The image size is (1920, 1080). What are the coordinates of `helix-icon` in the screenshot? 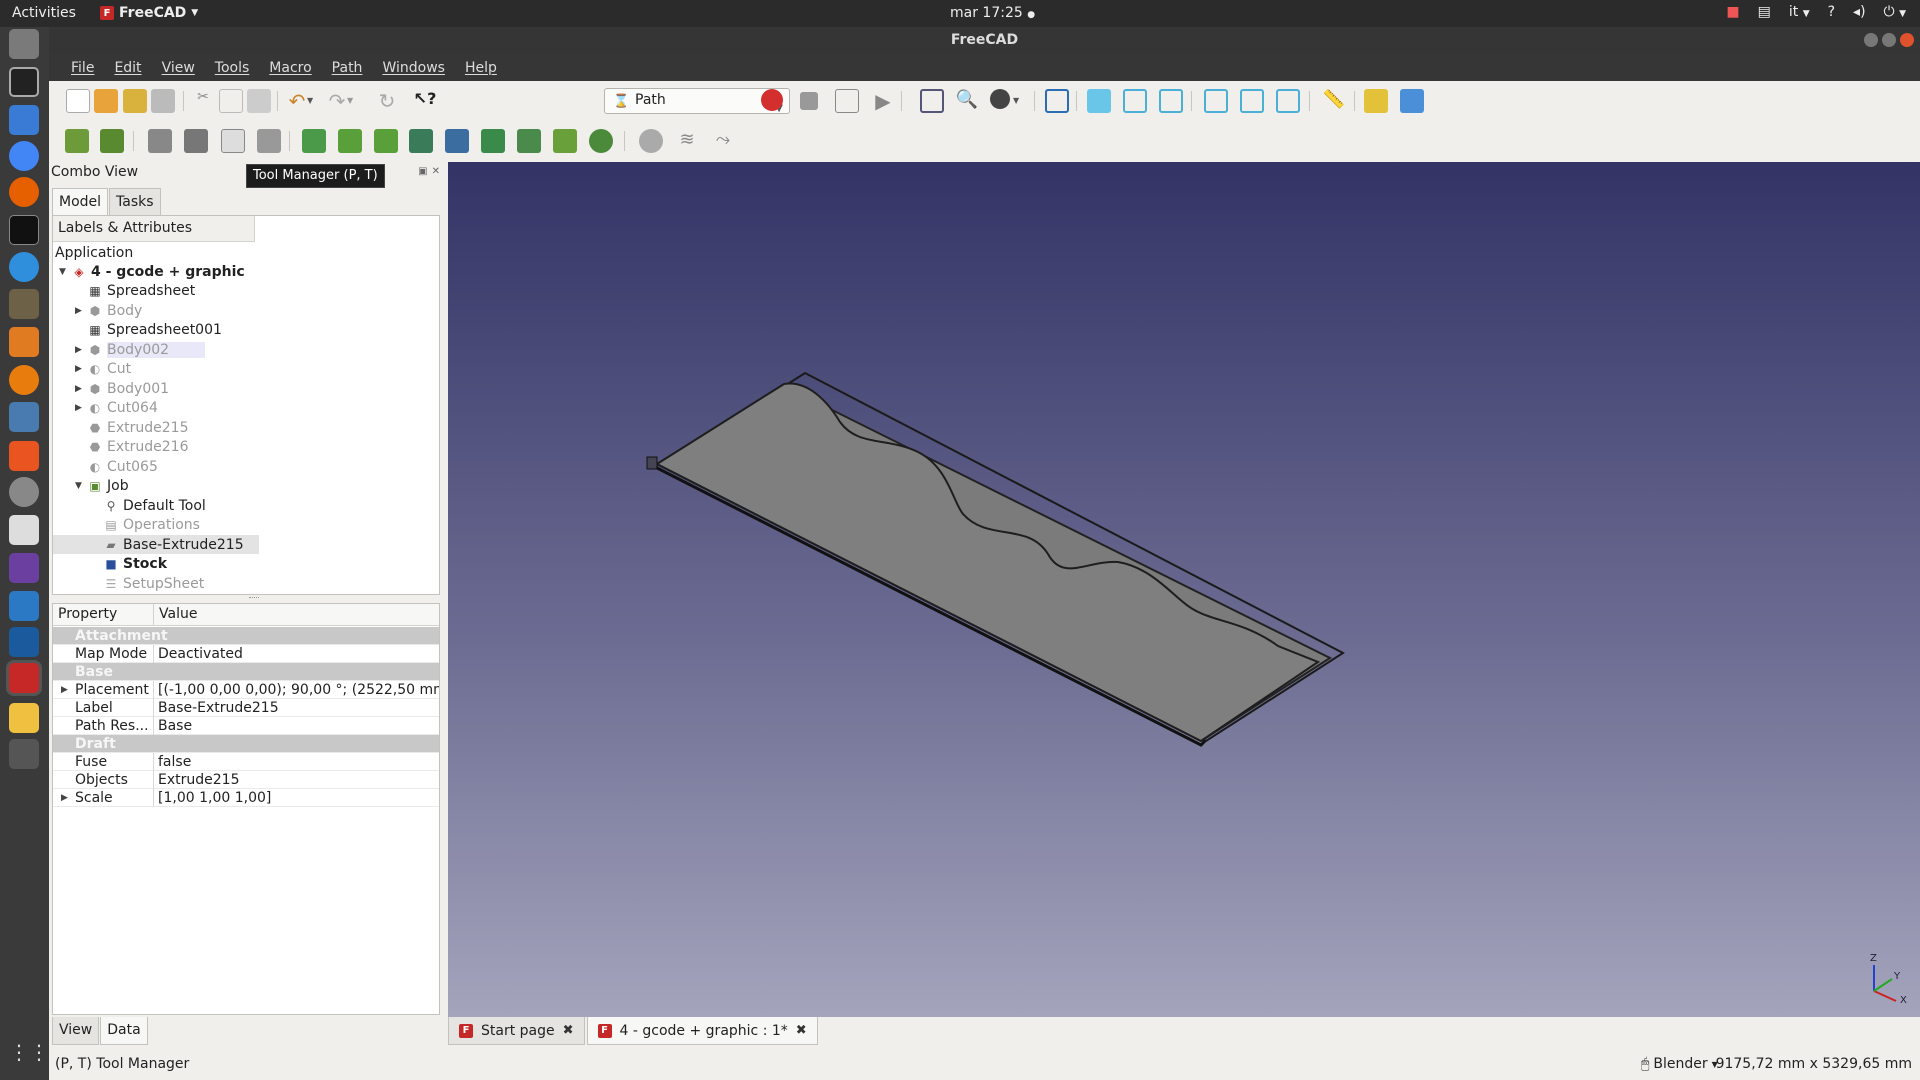 It's located at (529, 141).